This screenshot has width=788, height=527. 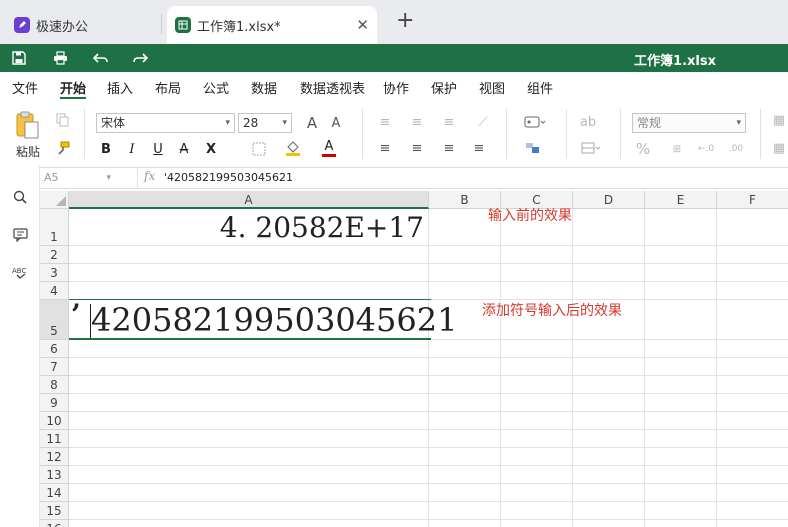 I want to click on justify-icon: ≡, so click(x=479, y=148).